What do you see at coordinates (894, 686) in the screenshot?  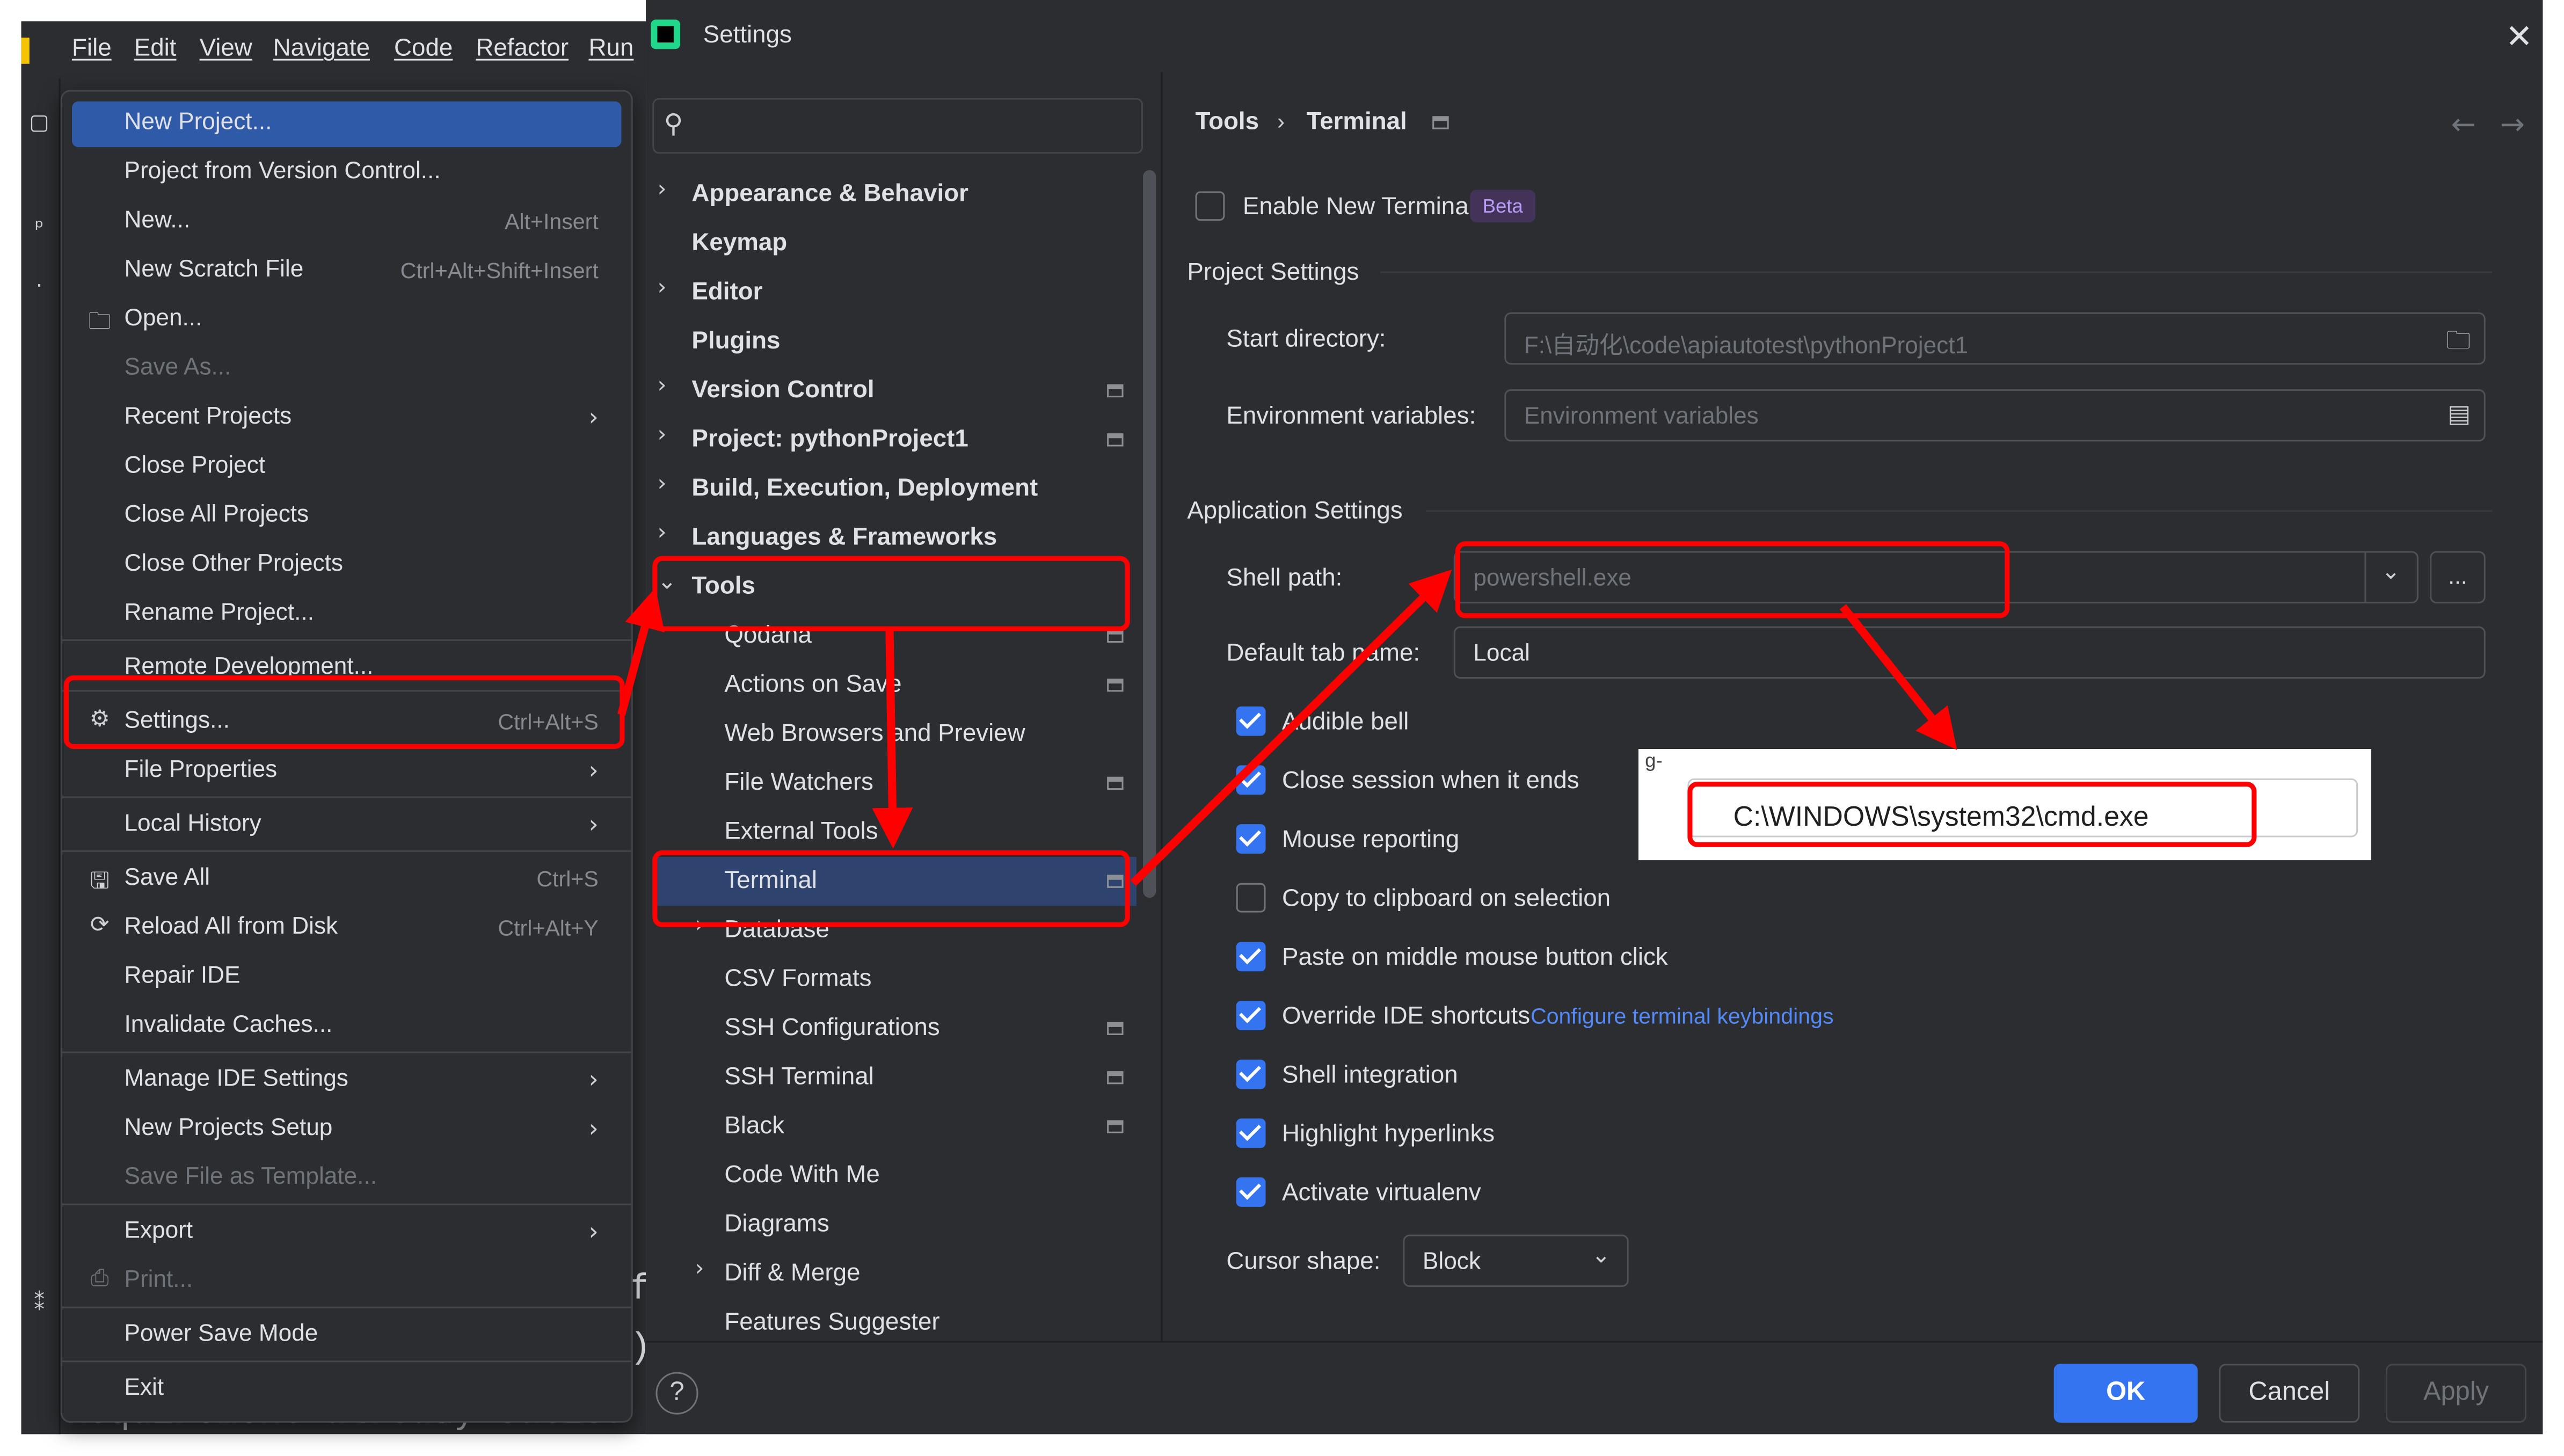 I see `tree-item-actions-on-save: Actions on Save` at bounding box center [894, 686].